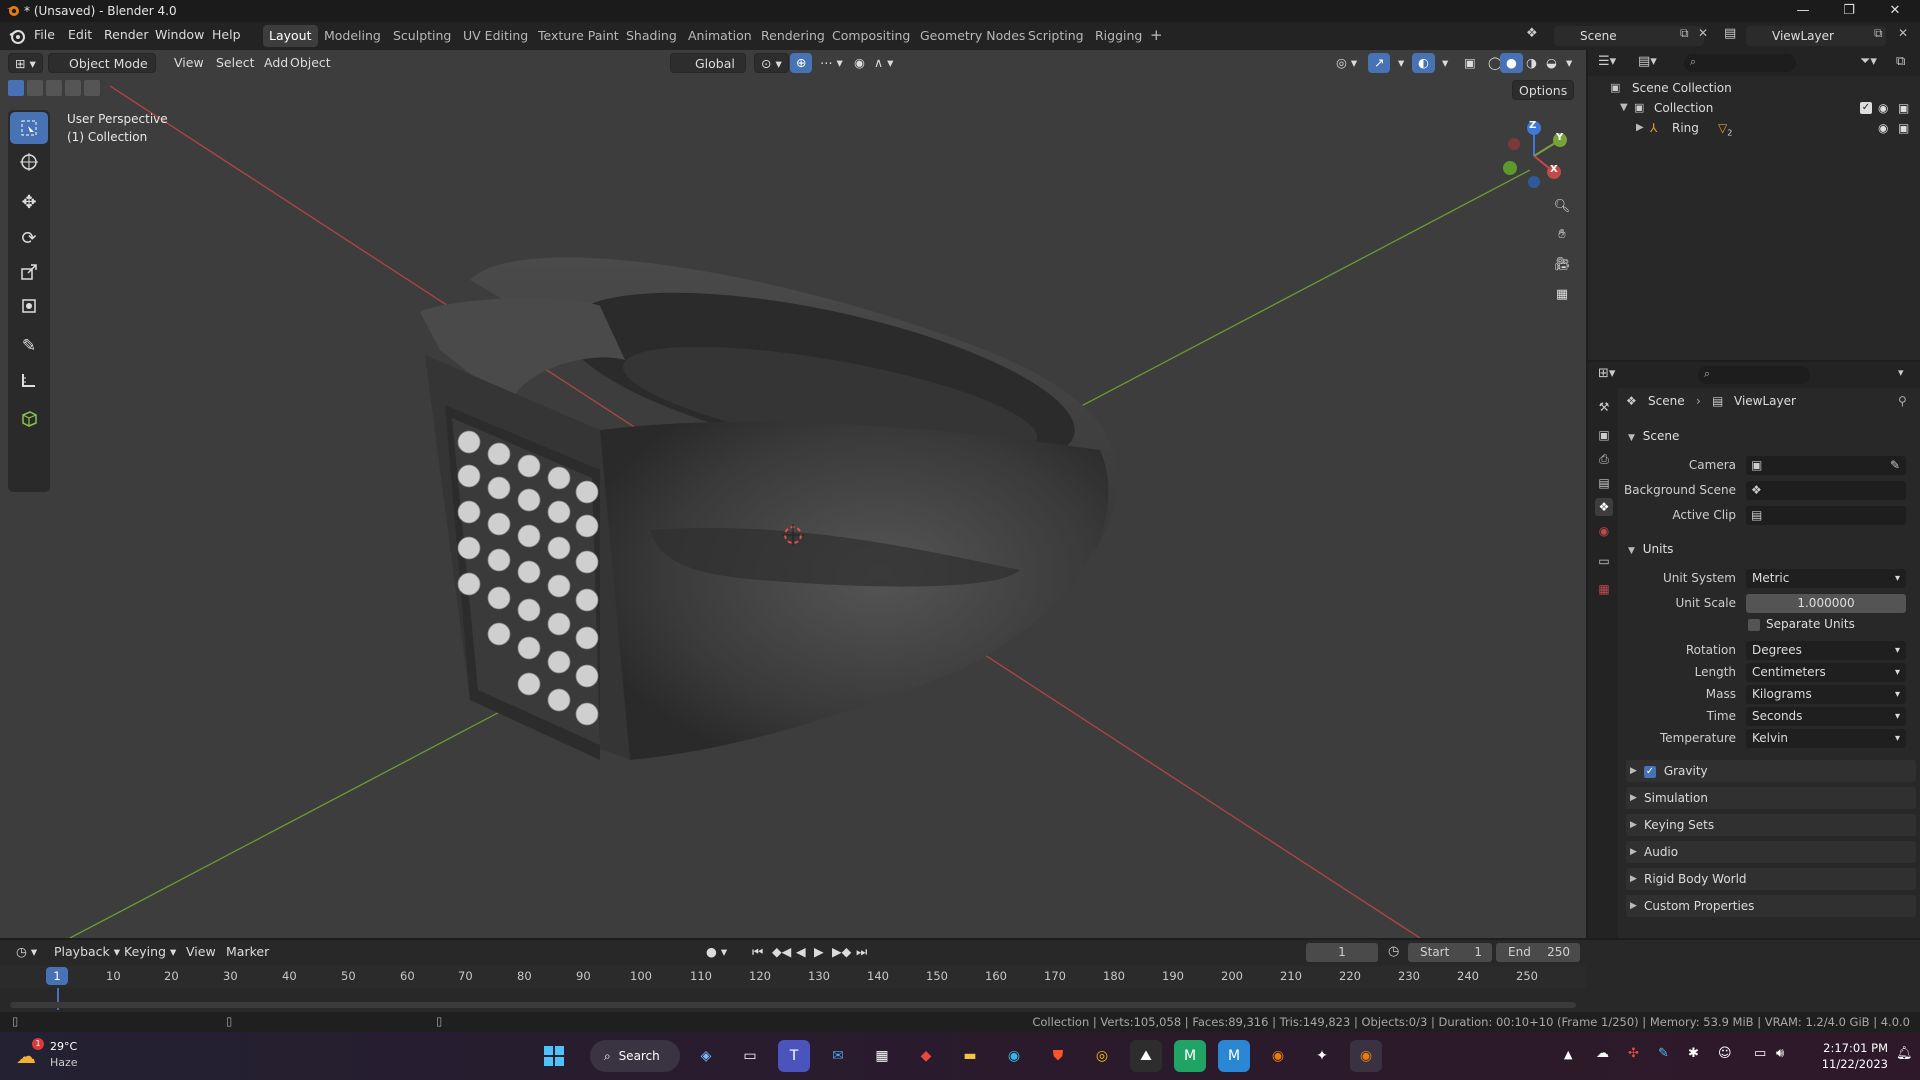 The height and width of the screenshot is (1080, 1920). I want to click on chrome-icon: ◎, so click(1102, 1056).